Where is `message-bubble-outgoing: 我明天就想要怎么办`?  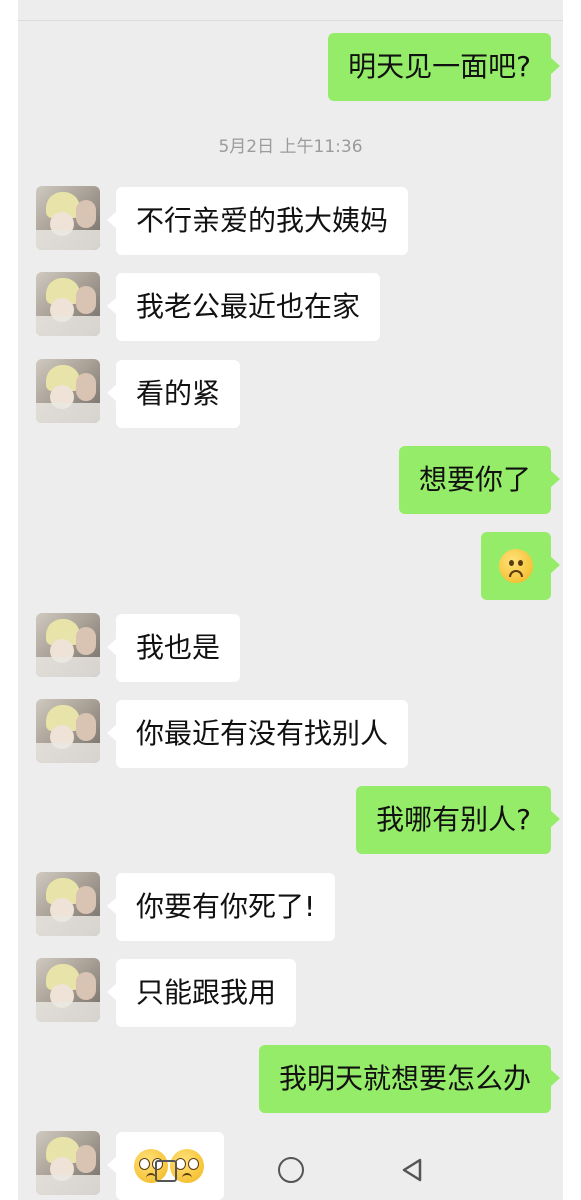 message-bubble-outgoing: 我明天就想要怎么办 is located at coordinates (409, 1079).